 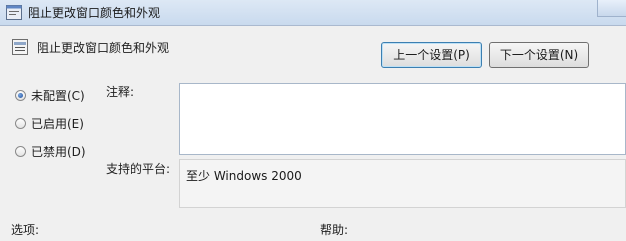 What do you see at coordinates (20, 47) in the screenshot?
I see `setting-icon` at bounding box center [20, 47].